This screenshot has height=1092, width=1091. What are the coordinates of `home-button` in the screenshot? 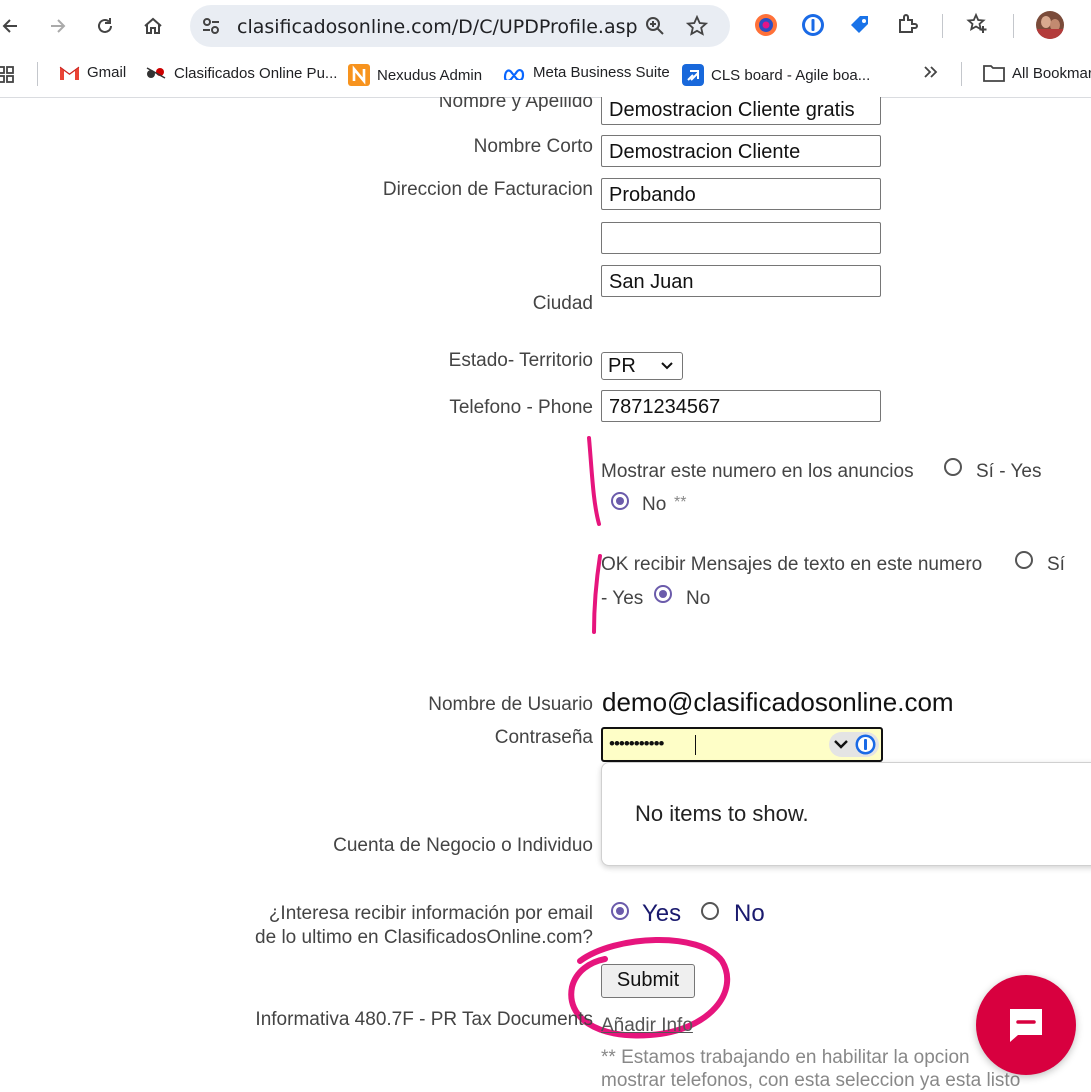 It's located at (153, 26).